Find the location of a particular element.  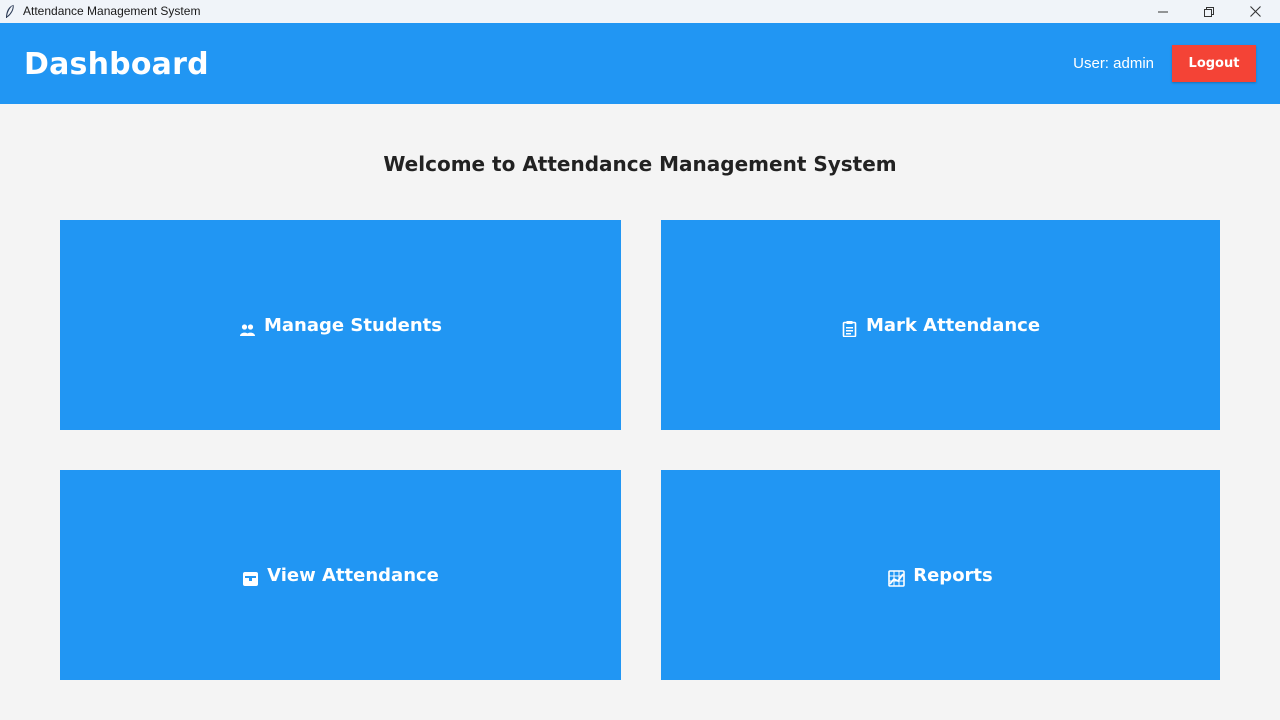

calendar-icon is located at coordinates (251, 578).